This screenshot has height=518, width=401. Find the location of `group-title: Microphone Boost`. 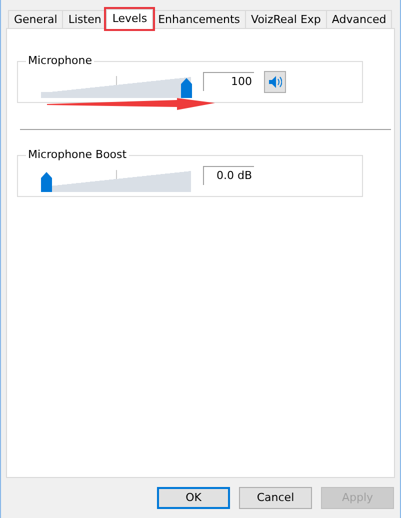

group-title: Microphone Boost is located at coordinates (77, 155).